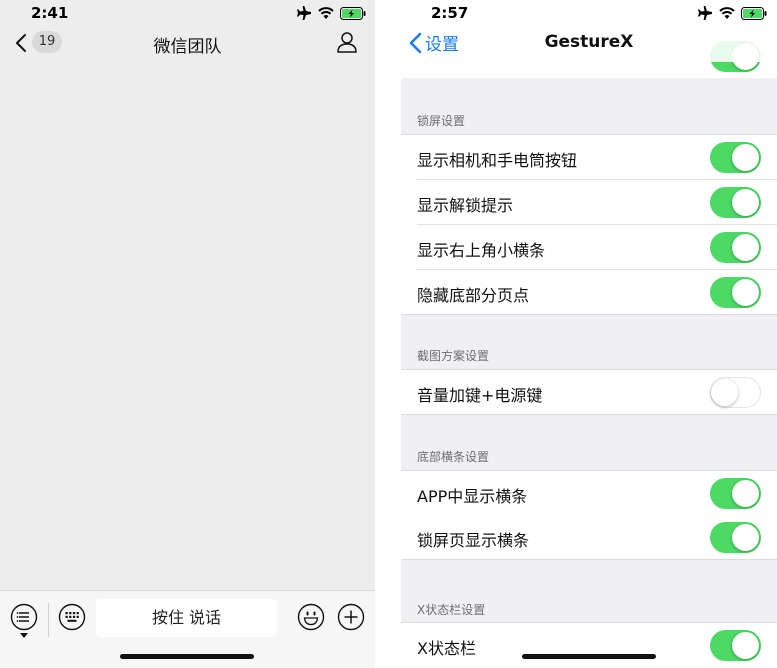 The height and width of the screenshot is (668, 777). Describe the element at coordinates (187, 13) in the screenshot. I see `status-bar: 2:41` at that location.